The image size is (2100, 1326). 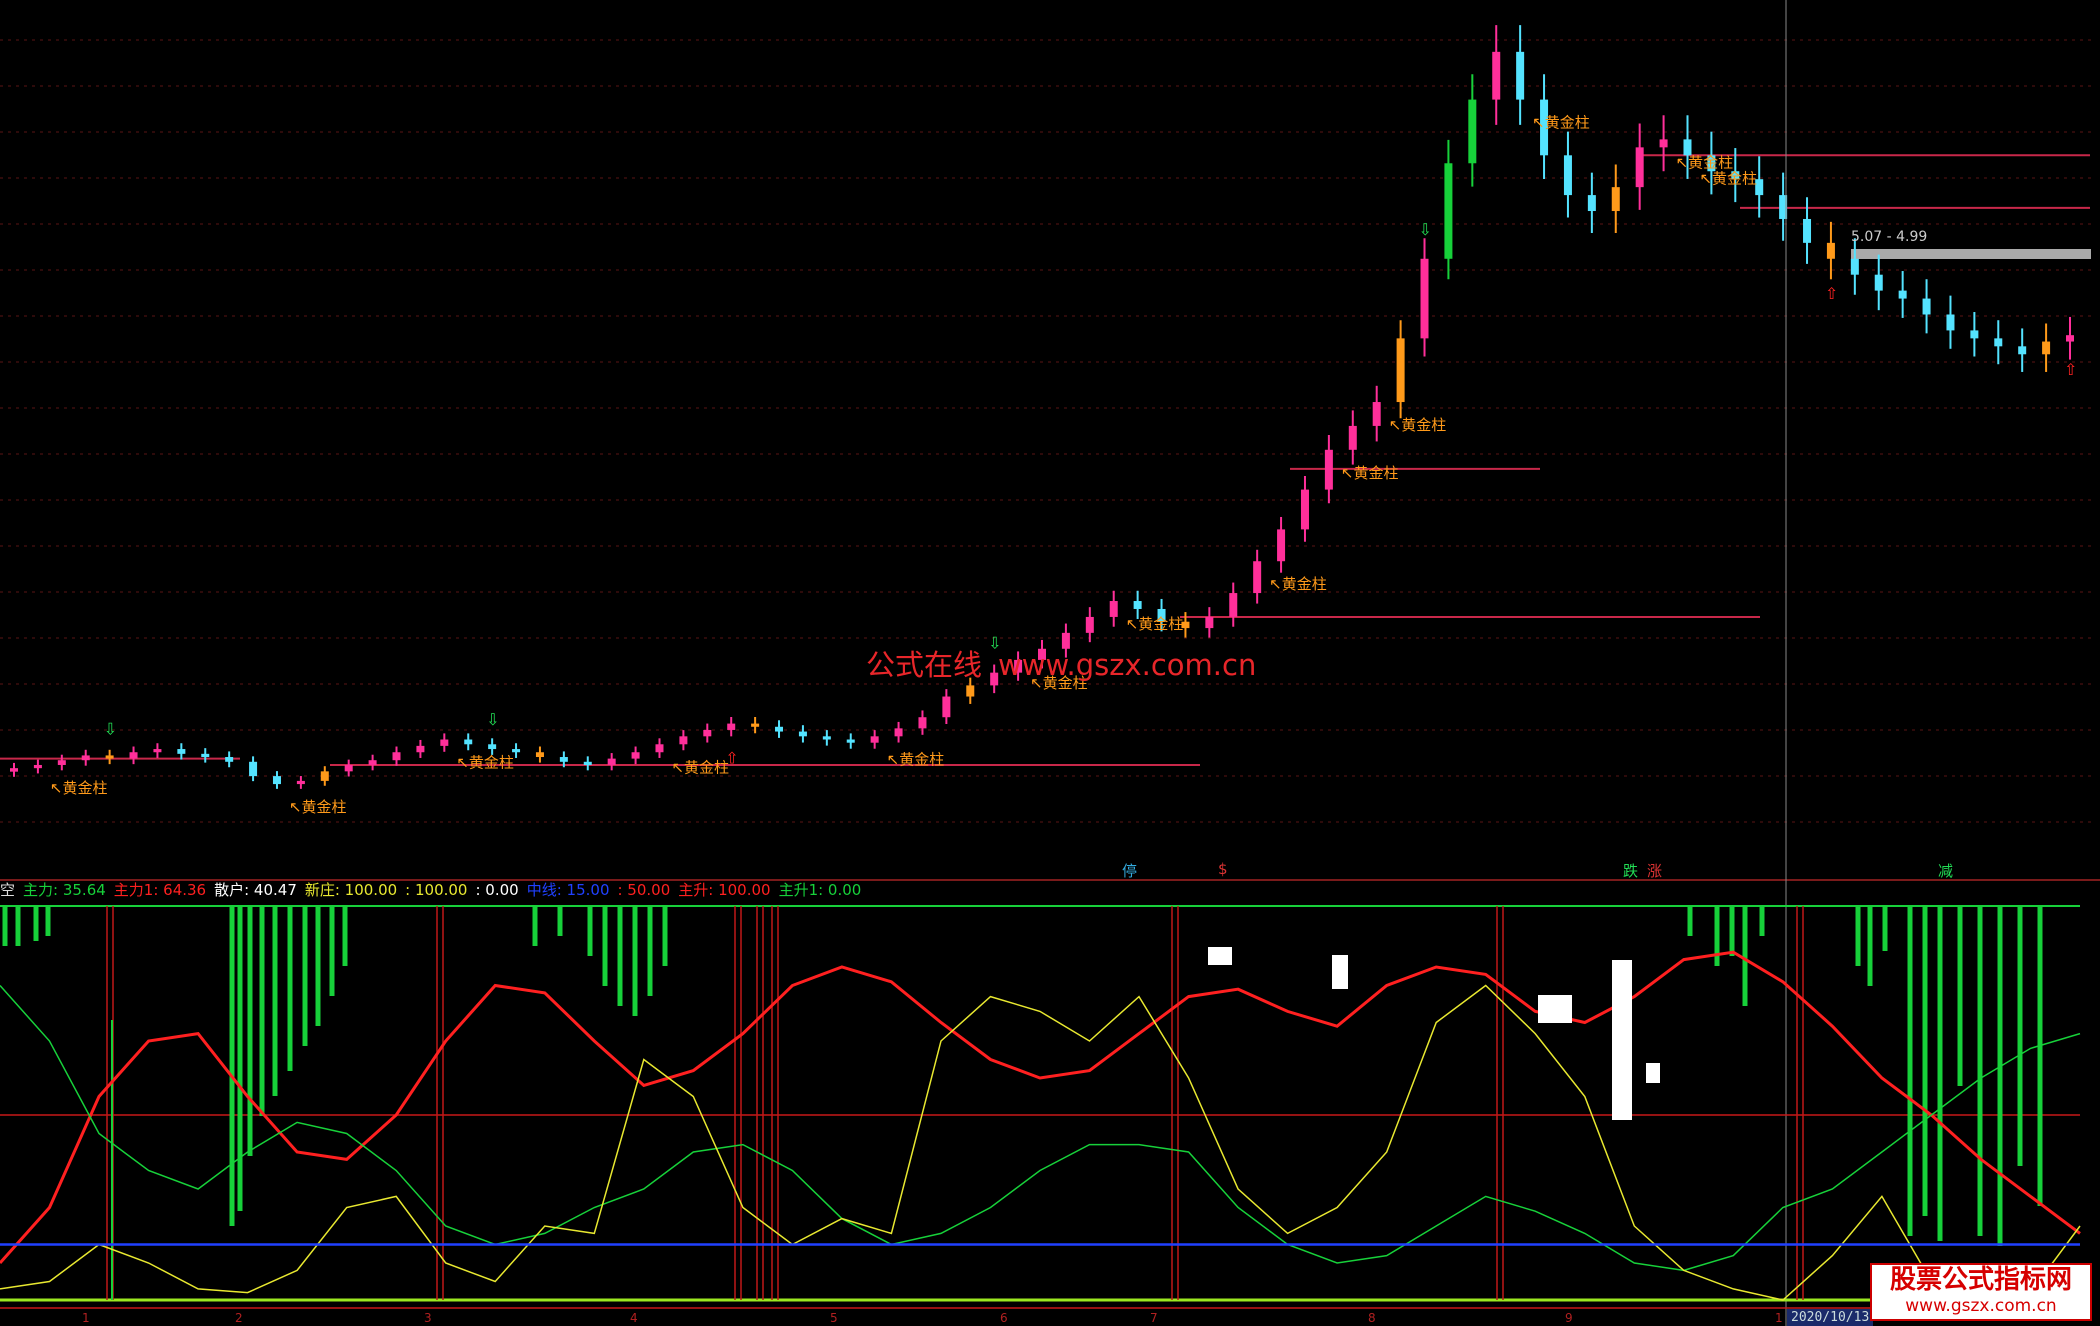 I want to click on legend-item: 主升1: 0.00, so click(x=820, y=890).